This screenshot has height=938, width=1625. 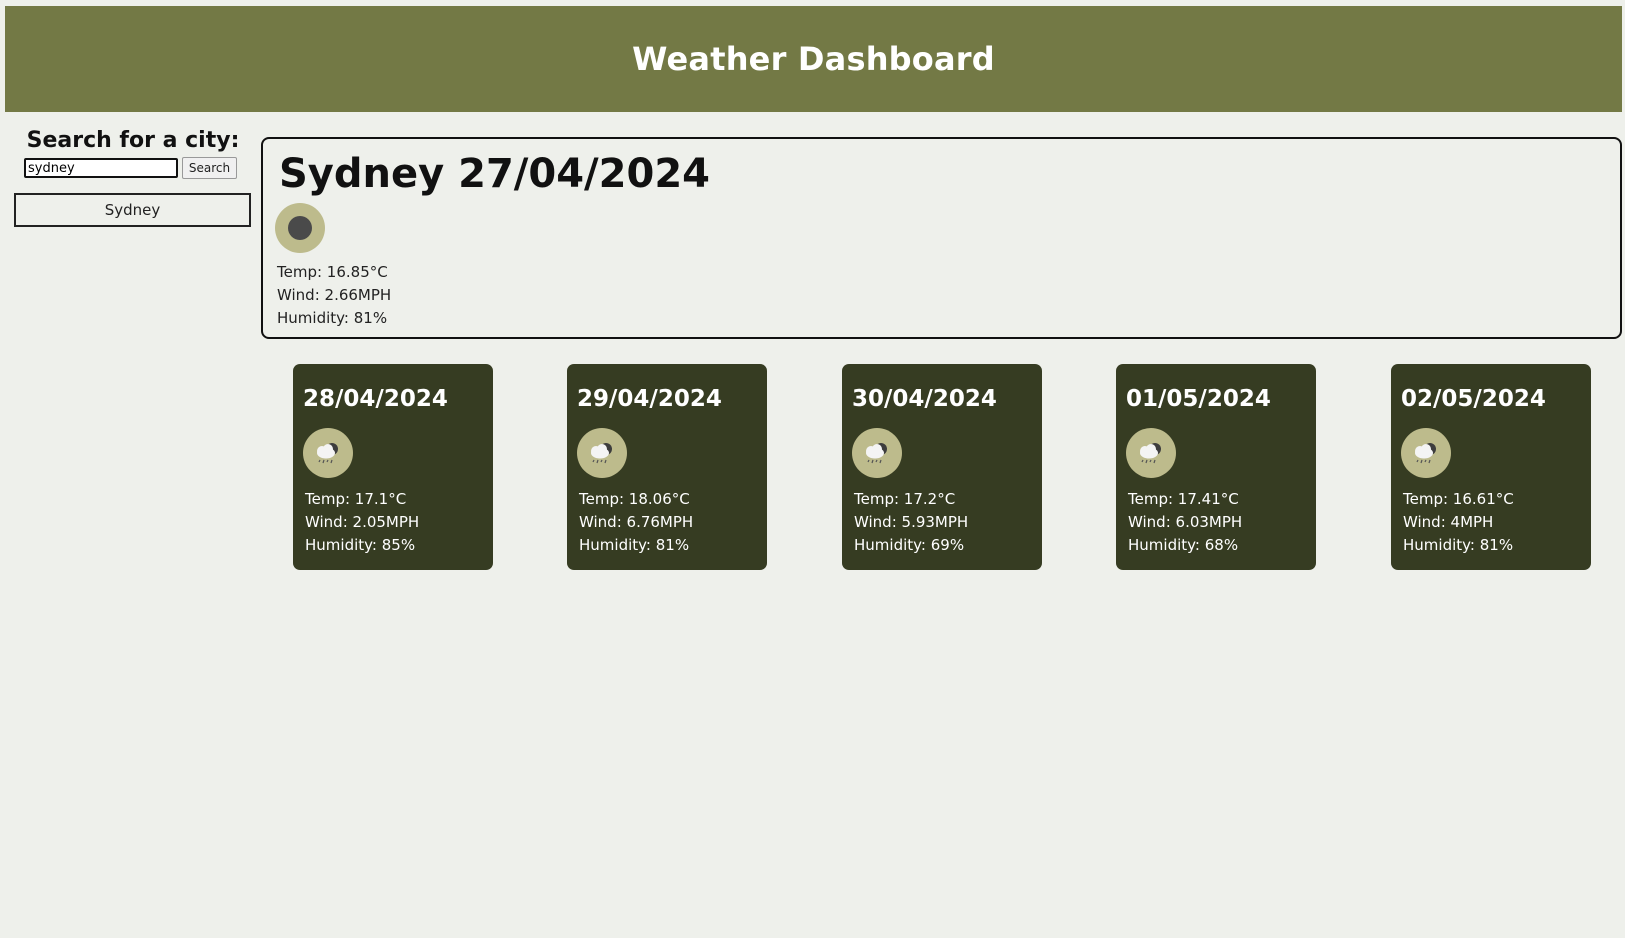 I want to click on search-row: Search, so click(x=133, y=168).